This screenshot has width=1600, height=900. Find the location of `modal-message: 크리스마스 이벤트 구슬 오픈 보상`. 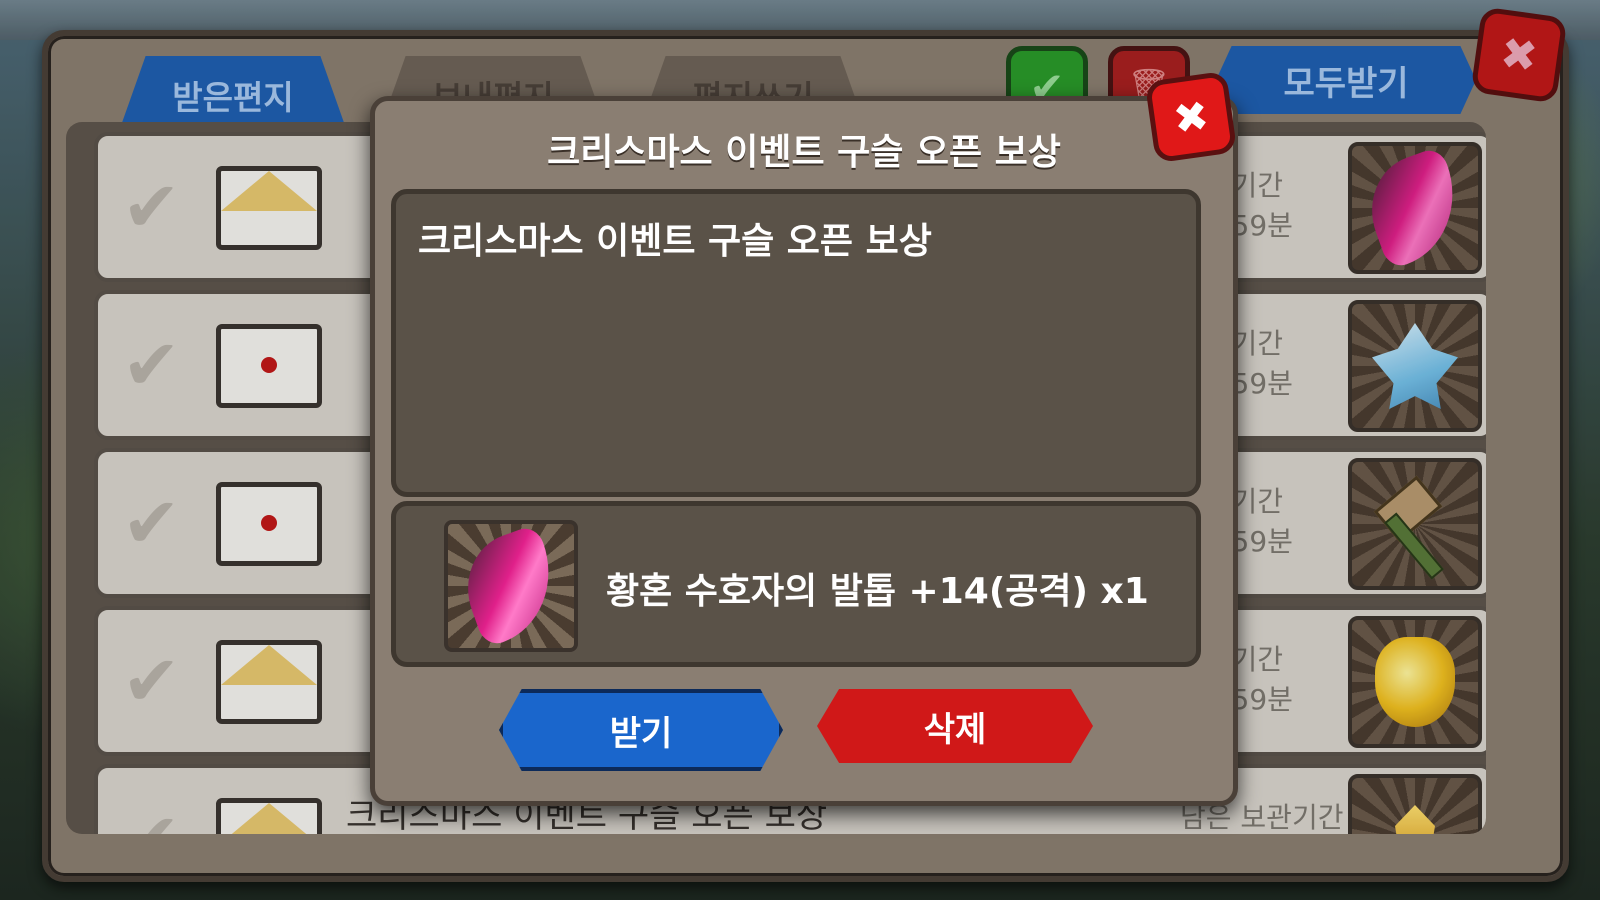

modal-message: 크리스마스 이벤트 구슬 오픈 보상 is located at coordinates (675, 241).